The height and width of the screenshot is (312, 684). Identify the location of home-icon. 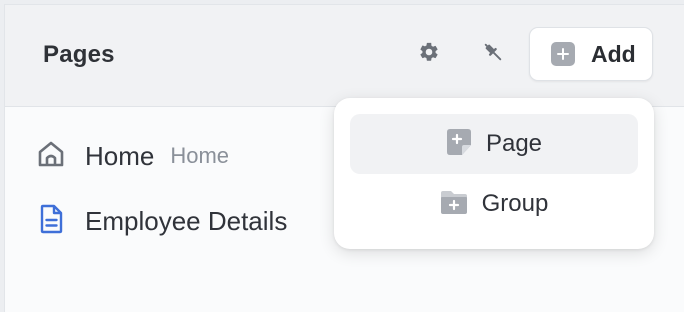
(51, 156).